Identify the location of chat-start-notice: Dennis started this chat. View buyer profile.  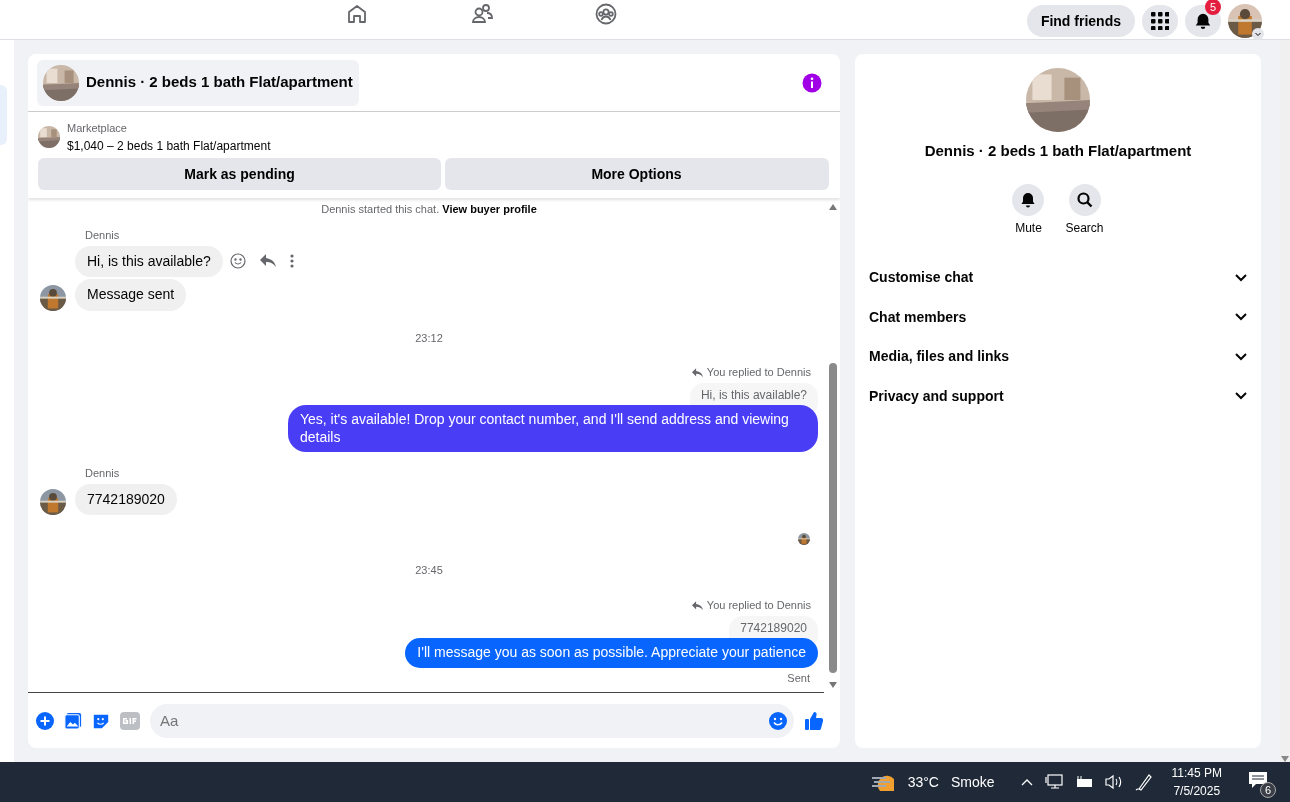
(429, 209).